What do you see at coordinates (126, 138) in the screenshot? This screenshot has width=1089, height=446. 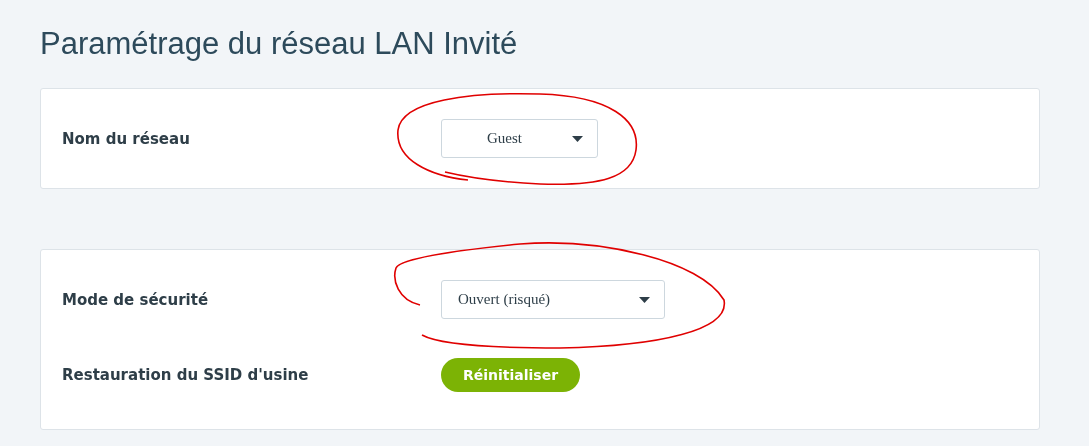 I see `field-label: Nom du réseau` at bounding box center [126, 138].